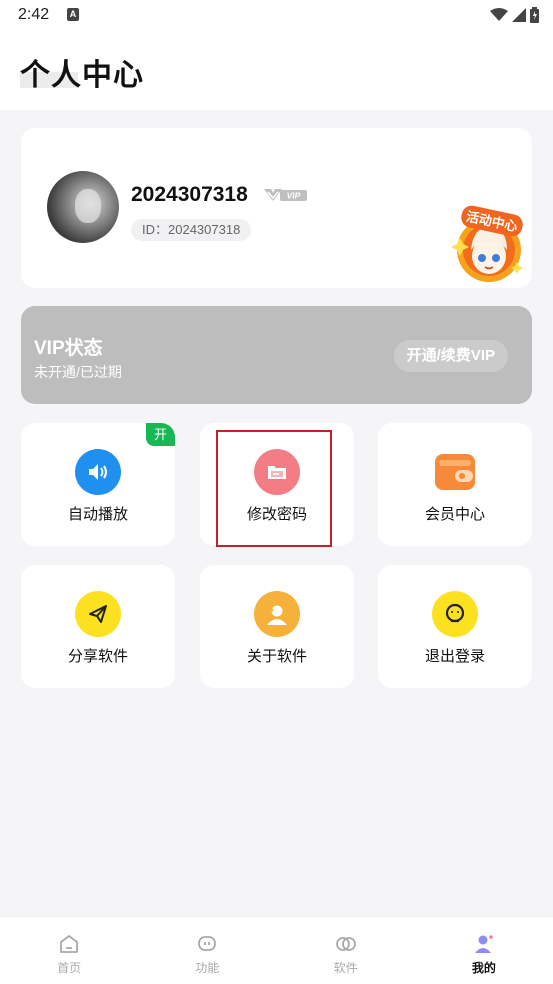 The image size is (553, 984). What do you see at coordinates (276, 71) in the screenshot?
I see `page-header: 个人中心` at bounding box center [276, 71].